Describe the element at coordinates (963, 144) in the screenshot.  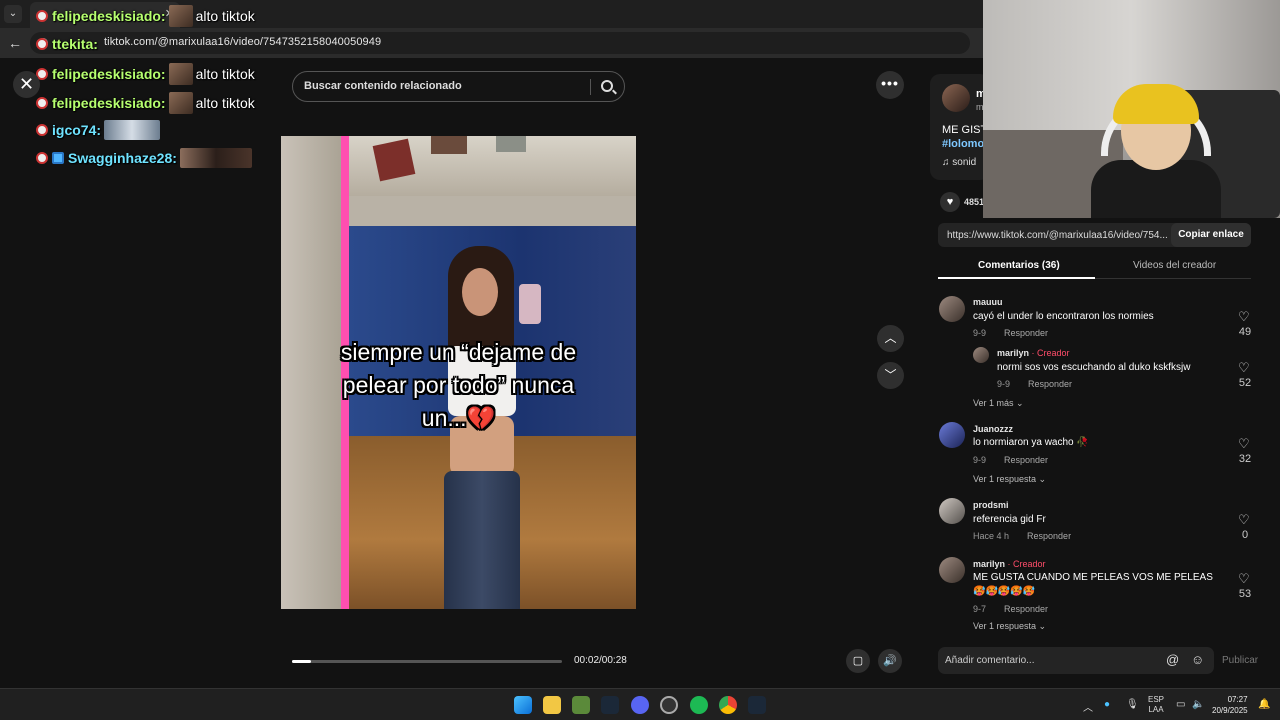
I see `hashtag-link: #lolomo` at that location.